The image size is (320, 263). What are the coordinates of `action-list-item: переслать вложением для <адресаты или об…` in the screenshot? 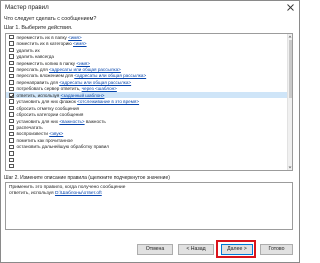 It's located at (147, 76).